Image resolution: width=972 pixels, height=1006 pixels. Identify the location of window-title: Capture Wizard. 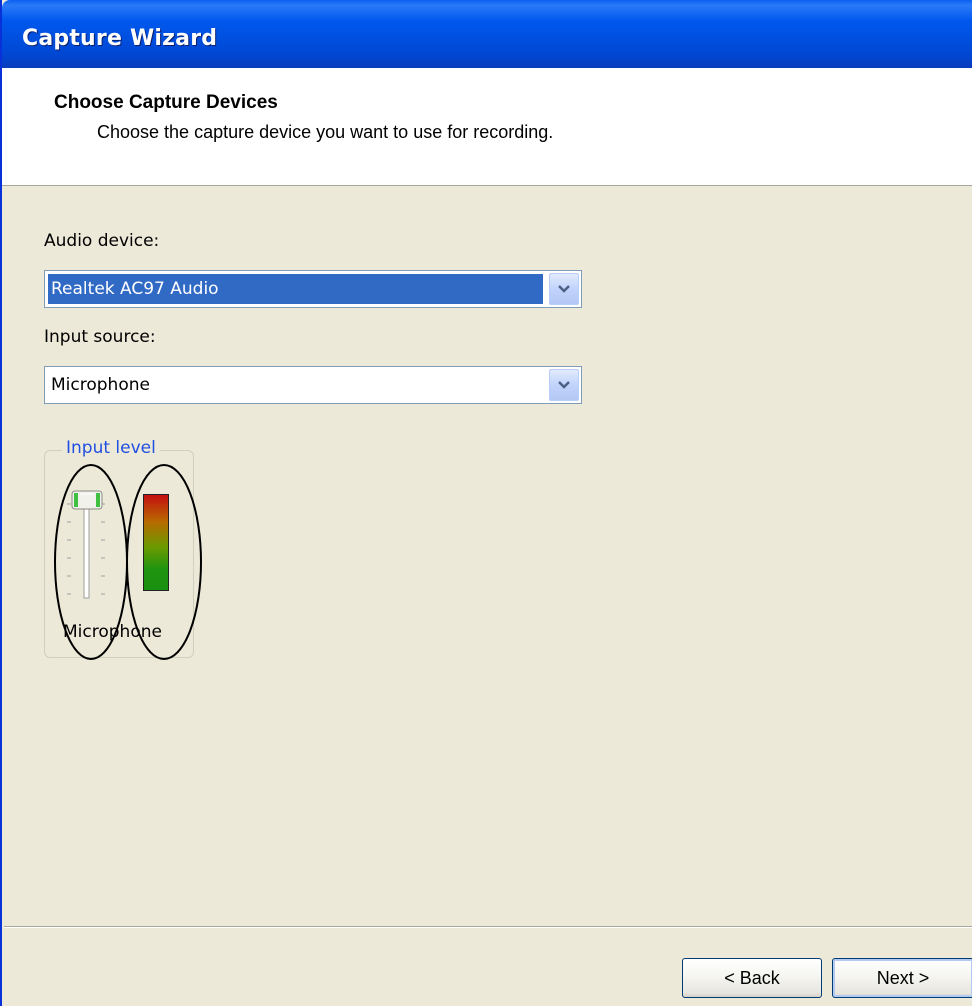
(120, 38).